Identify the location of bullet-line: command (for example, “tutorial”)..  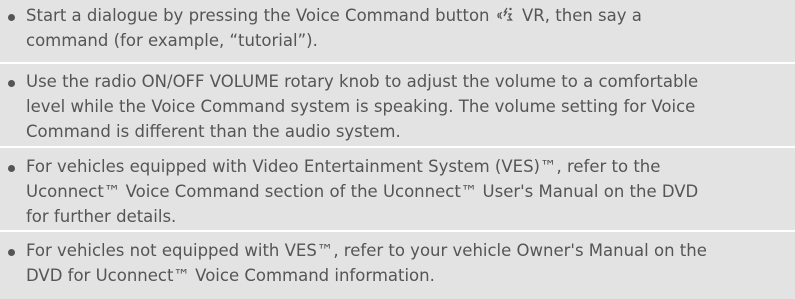
(172, 40).